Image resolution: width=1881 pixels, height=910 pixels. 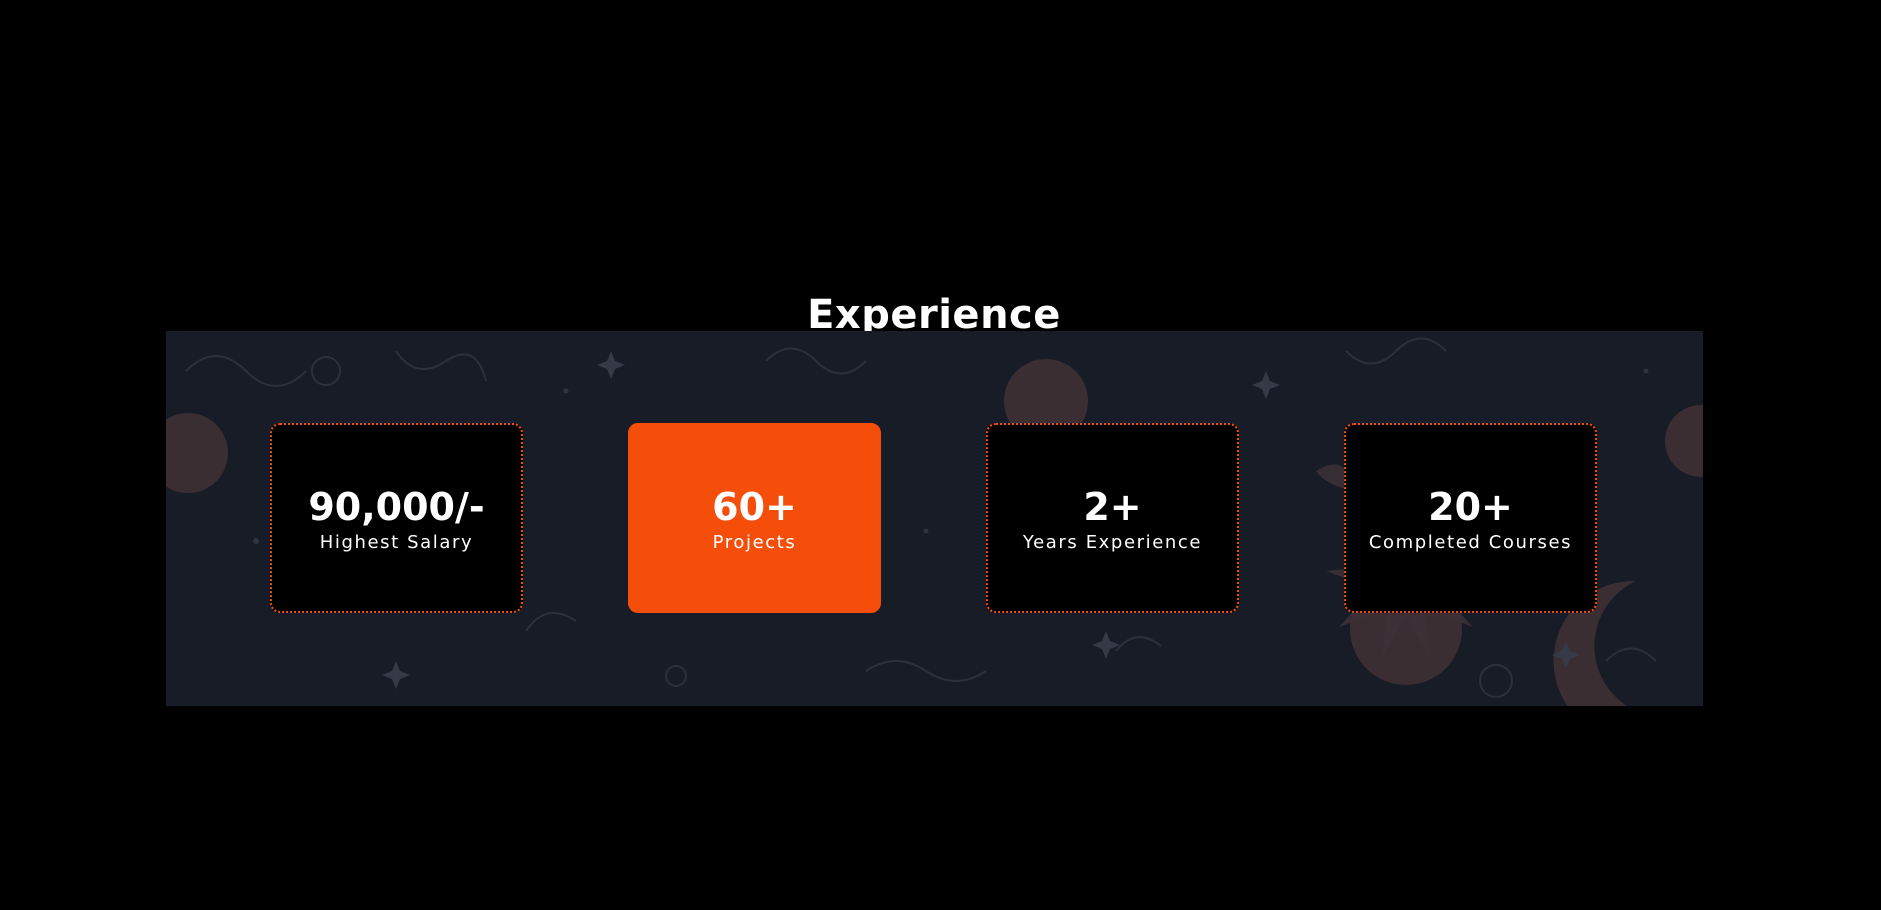 What do you see at coordinates (396, 507) in the screenshot?
I see `stat-value: 90,000/-` at bounding box center [396, 507].